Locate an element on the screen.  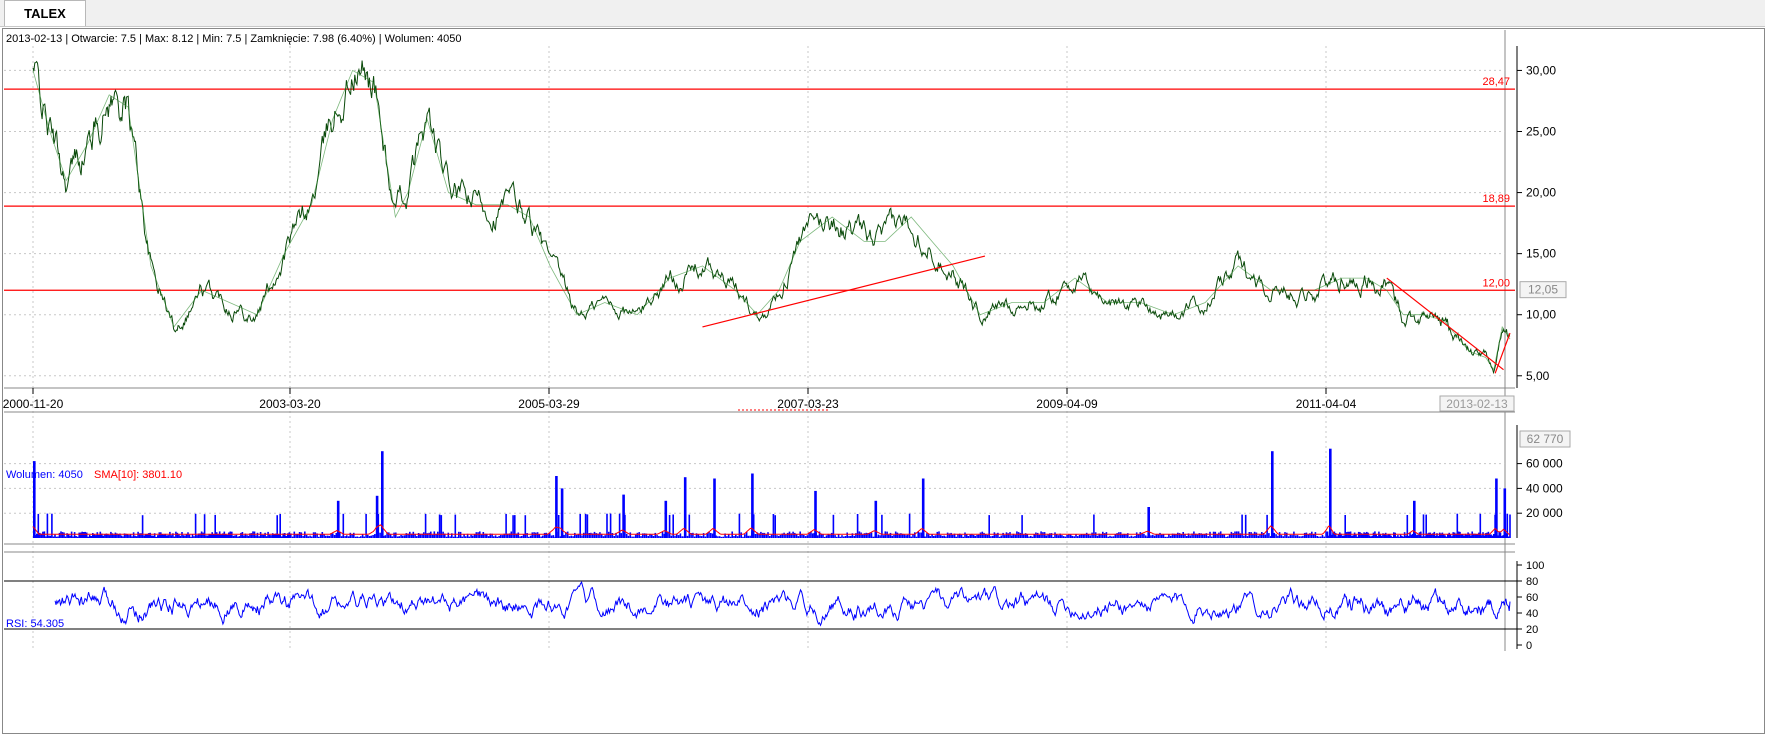
rsi-tick-label: 0 is located at coordinates (1529, 646).